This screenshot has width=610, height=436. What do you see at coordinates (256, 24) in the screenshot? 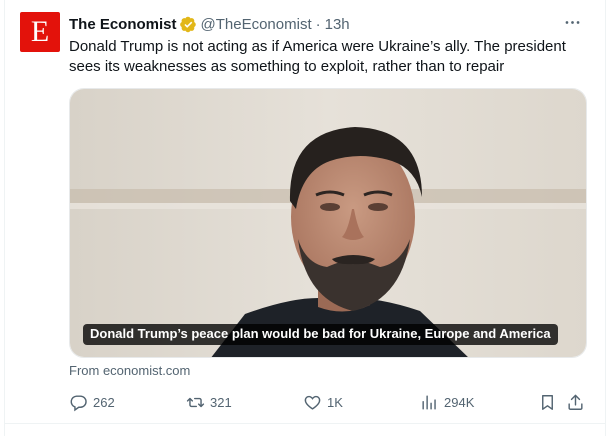
I see `author-handle: @TheEconomist` at bounding box center [256, 24].